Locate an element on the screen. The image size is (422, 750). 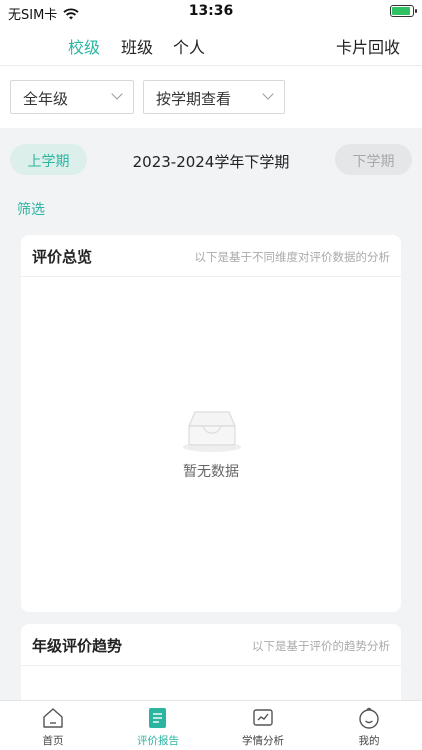
status-right is located at coordinates (403, 11).